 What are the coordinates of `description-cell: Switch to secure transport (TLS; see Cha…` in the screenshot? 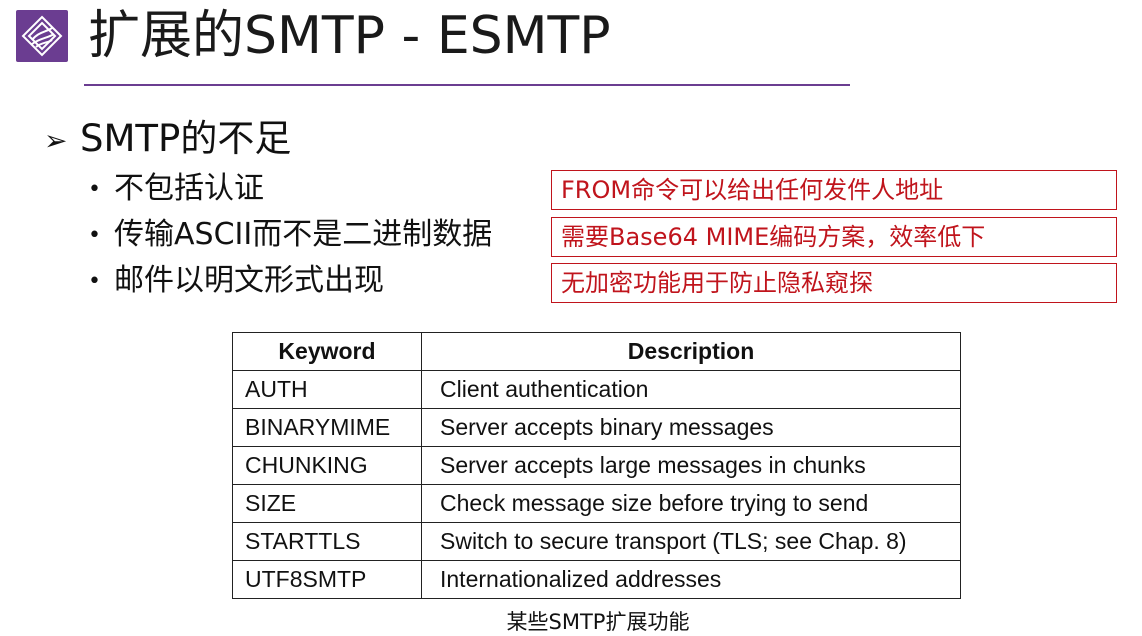 It's located at (691, 541).